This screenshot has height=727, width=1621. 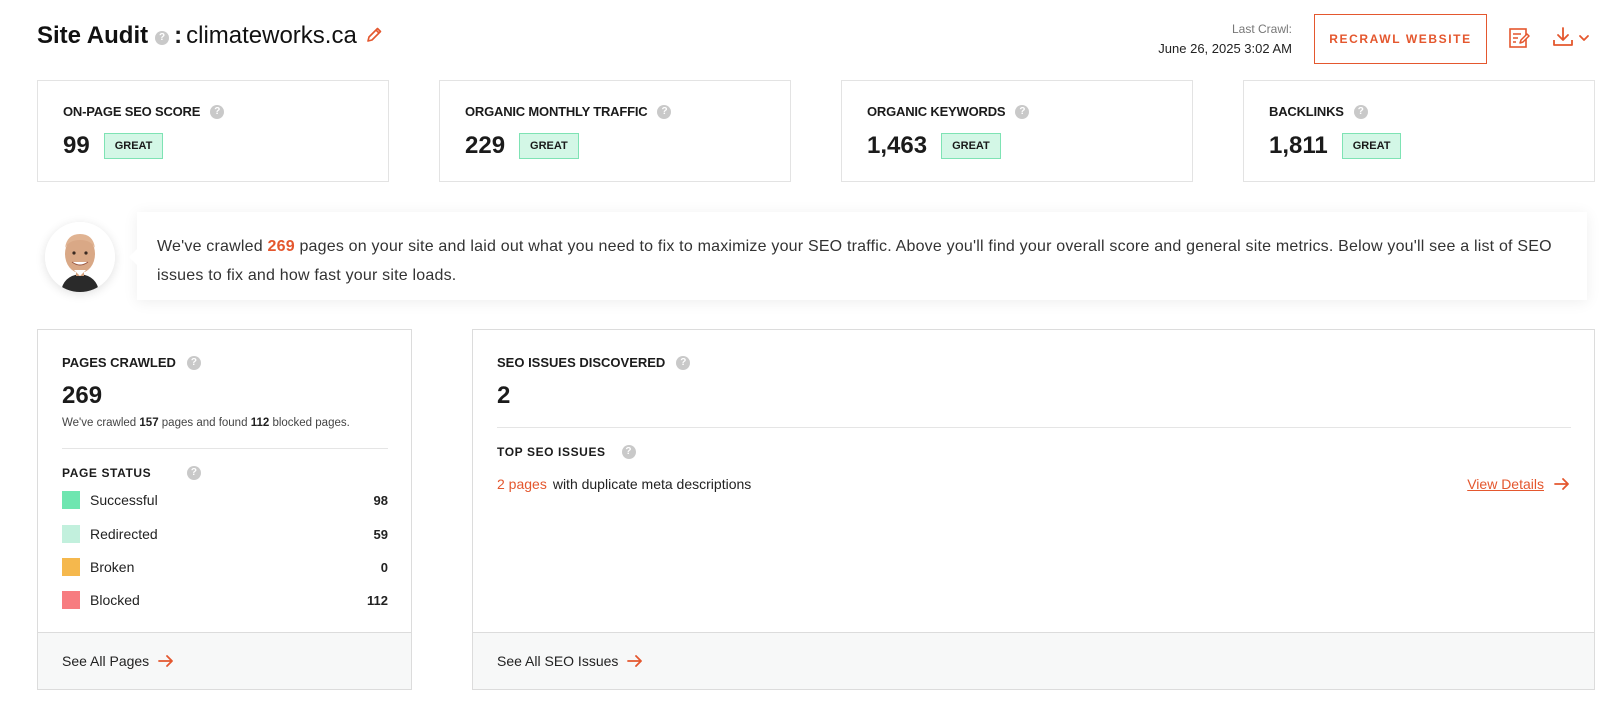 I want to click on metric-value: 1,463, so click(x=897, y=145).